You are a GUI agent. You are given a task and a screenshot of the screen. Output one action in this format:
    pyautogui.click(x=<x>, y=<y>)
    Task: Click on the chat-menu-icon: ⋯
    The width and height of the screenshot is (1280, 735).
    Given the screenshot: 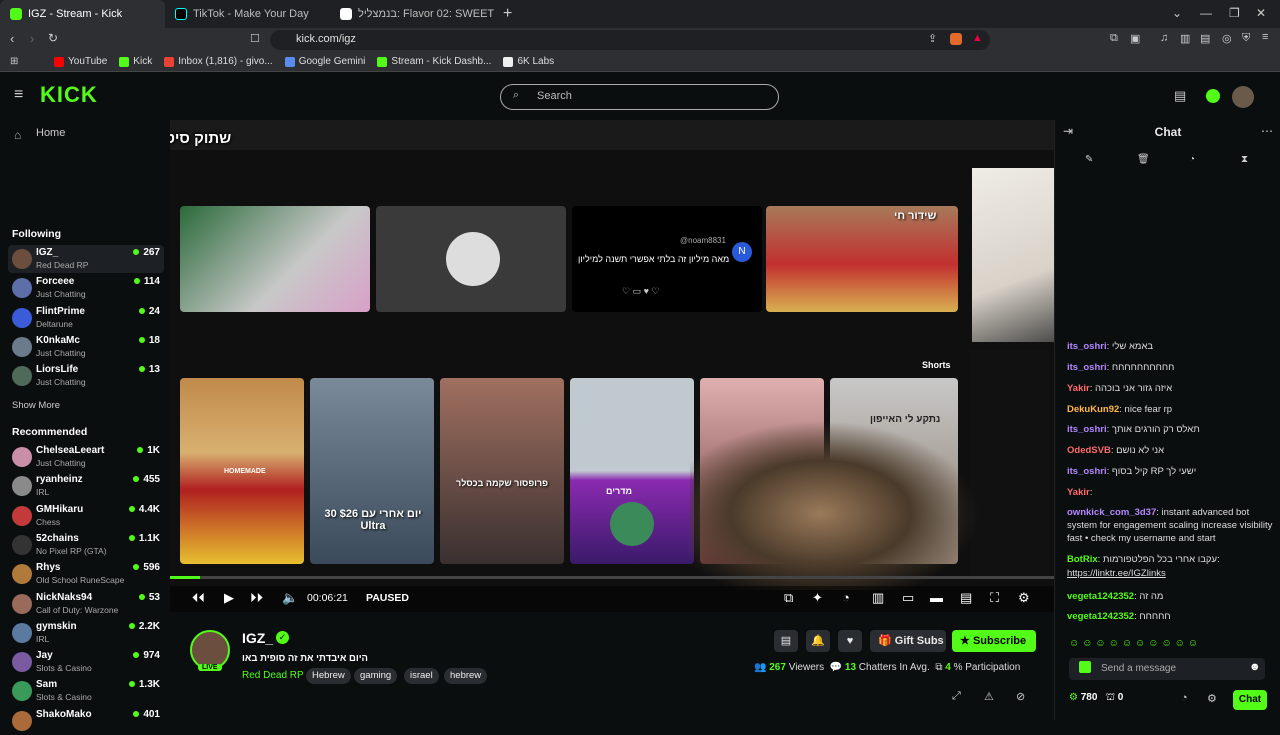 What is the action you would take?
    pyautogui.click(x=1267, y=131)
    